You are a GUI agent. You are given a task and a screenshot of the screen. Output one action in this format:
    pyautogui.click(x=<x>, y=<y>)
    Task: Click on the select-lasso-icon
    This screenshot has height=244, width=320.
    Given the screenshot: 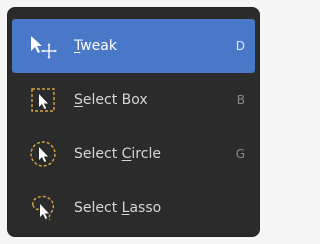 What is the action you would take?
    pyautogui.click(x=43, y=208)
    